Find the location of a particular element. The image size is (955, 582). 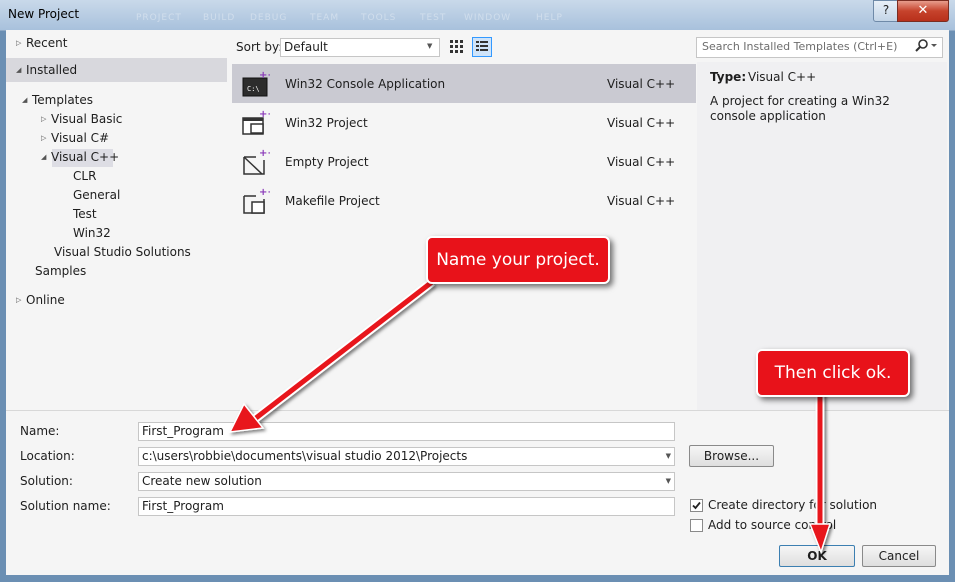

template-row-makefile-project: ++ Makefile Project Visual C++ is located at coordinates (464, 200).